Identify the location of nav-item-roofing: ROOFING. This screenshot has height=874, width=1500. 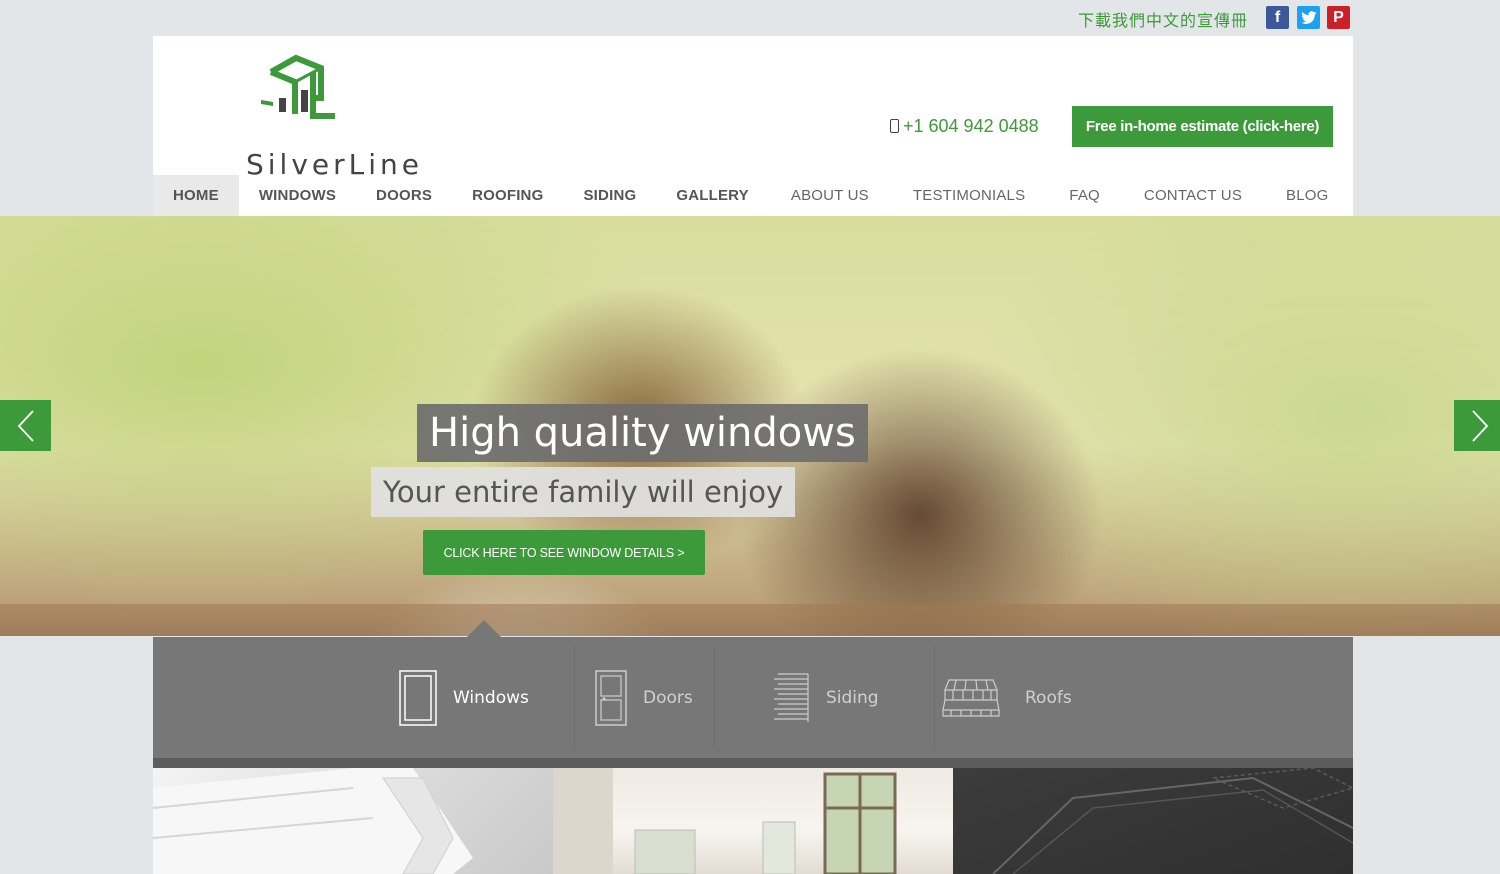
(507, 195).